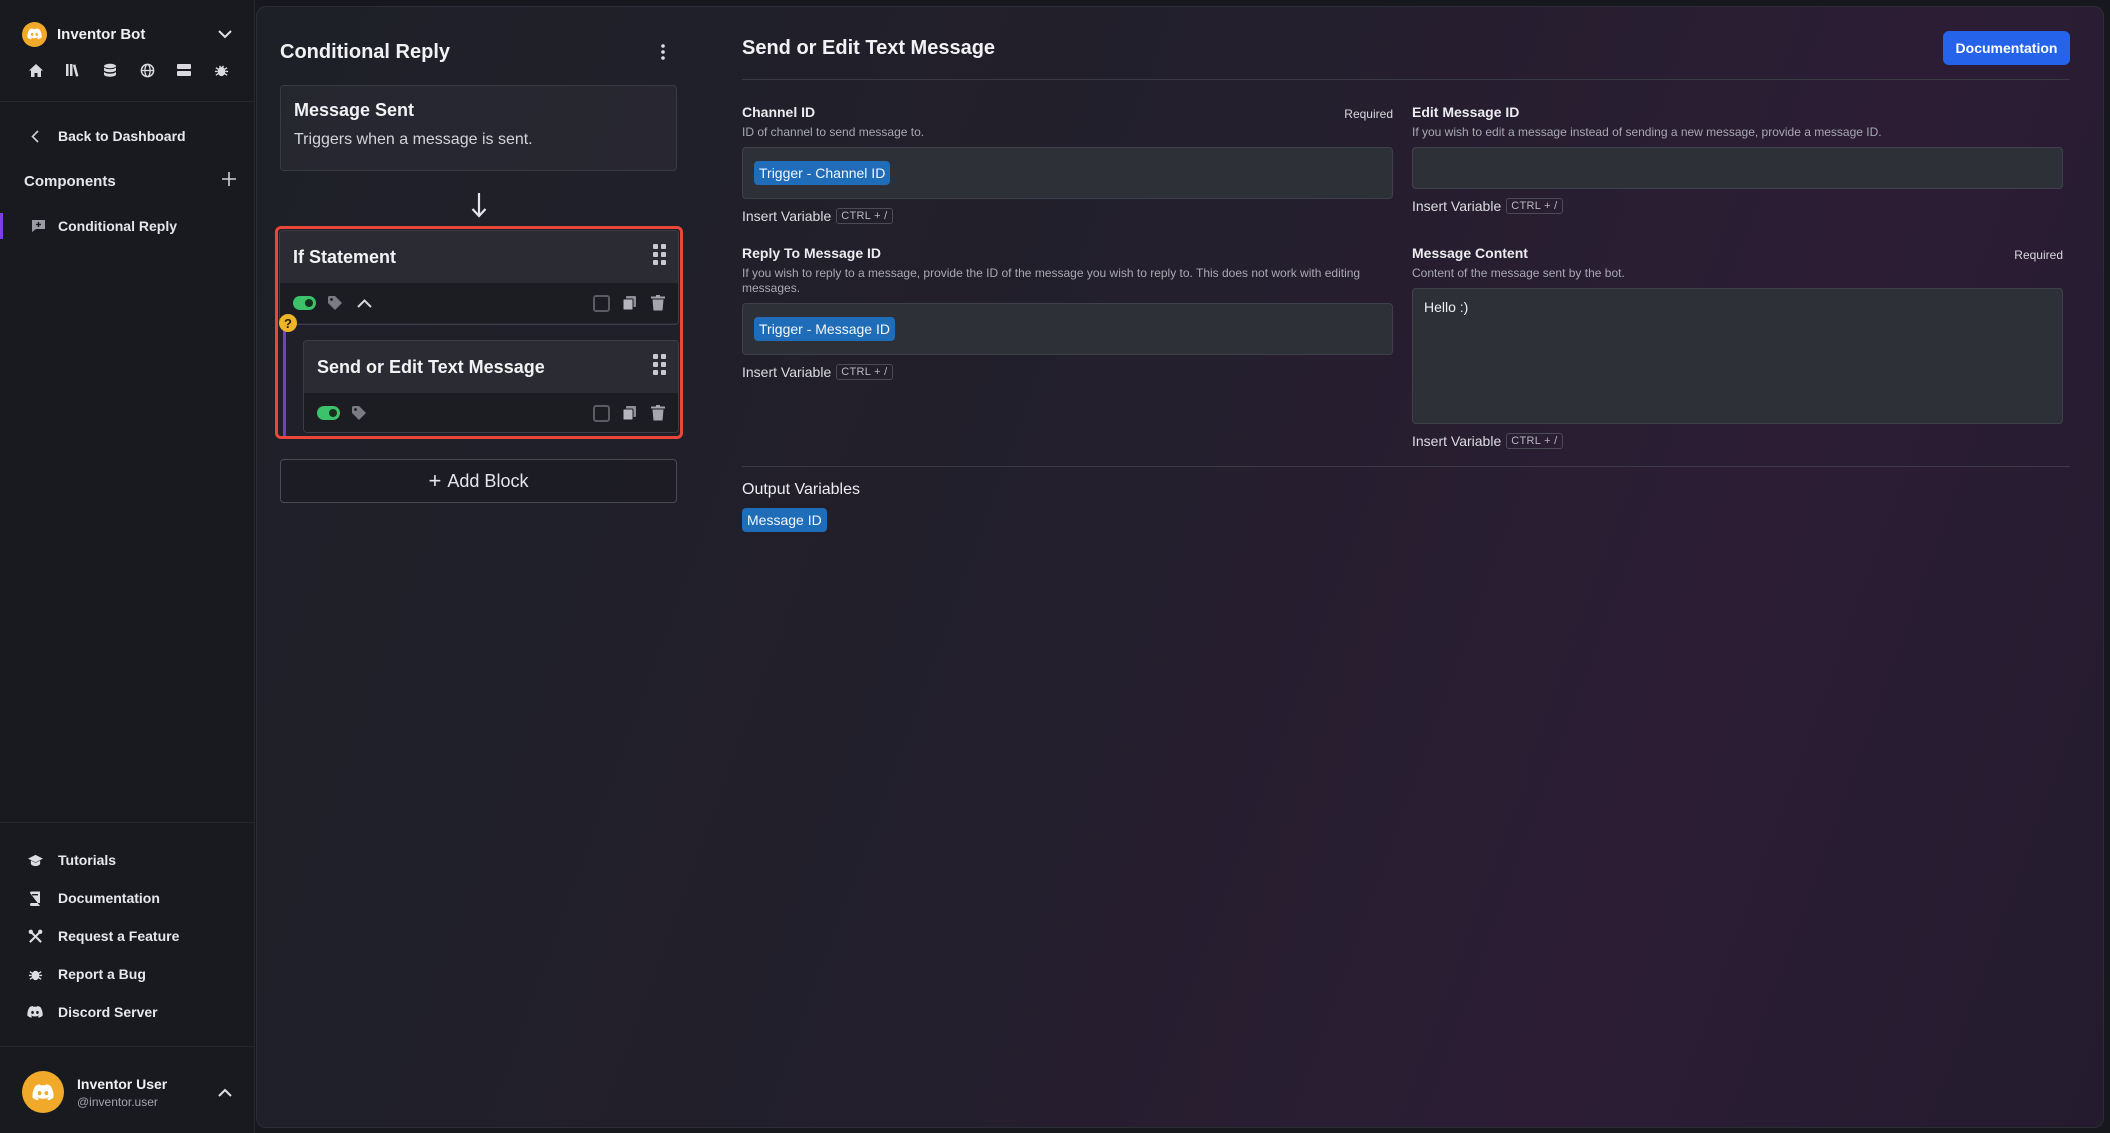 This screenshot has width=2110, height=1133. Describe the element at coordinates (365, 52) in the screenshot. I see `page-title: Conditional Reply` at that location.